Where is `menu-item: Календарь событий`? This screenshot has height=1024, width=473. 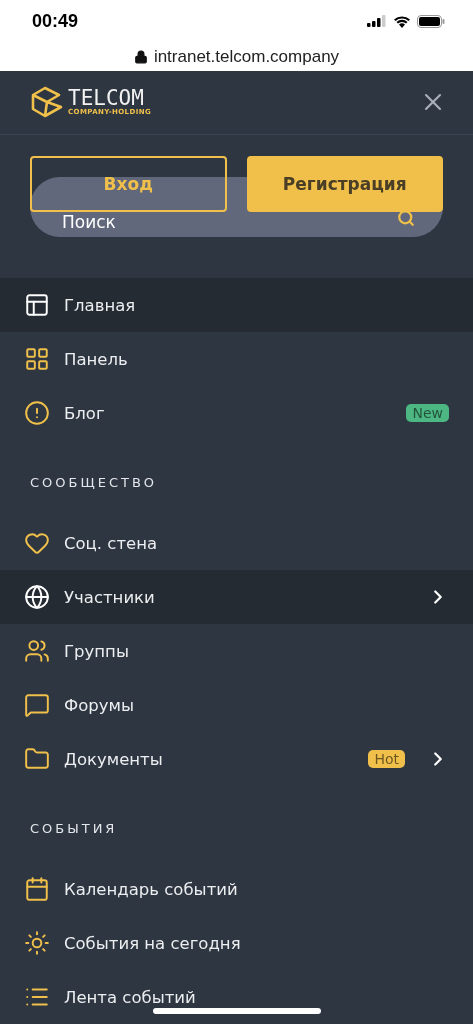
menu-item: Календарь событий is located at coordinates (236, 889).